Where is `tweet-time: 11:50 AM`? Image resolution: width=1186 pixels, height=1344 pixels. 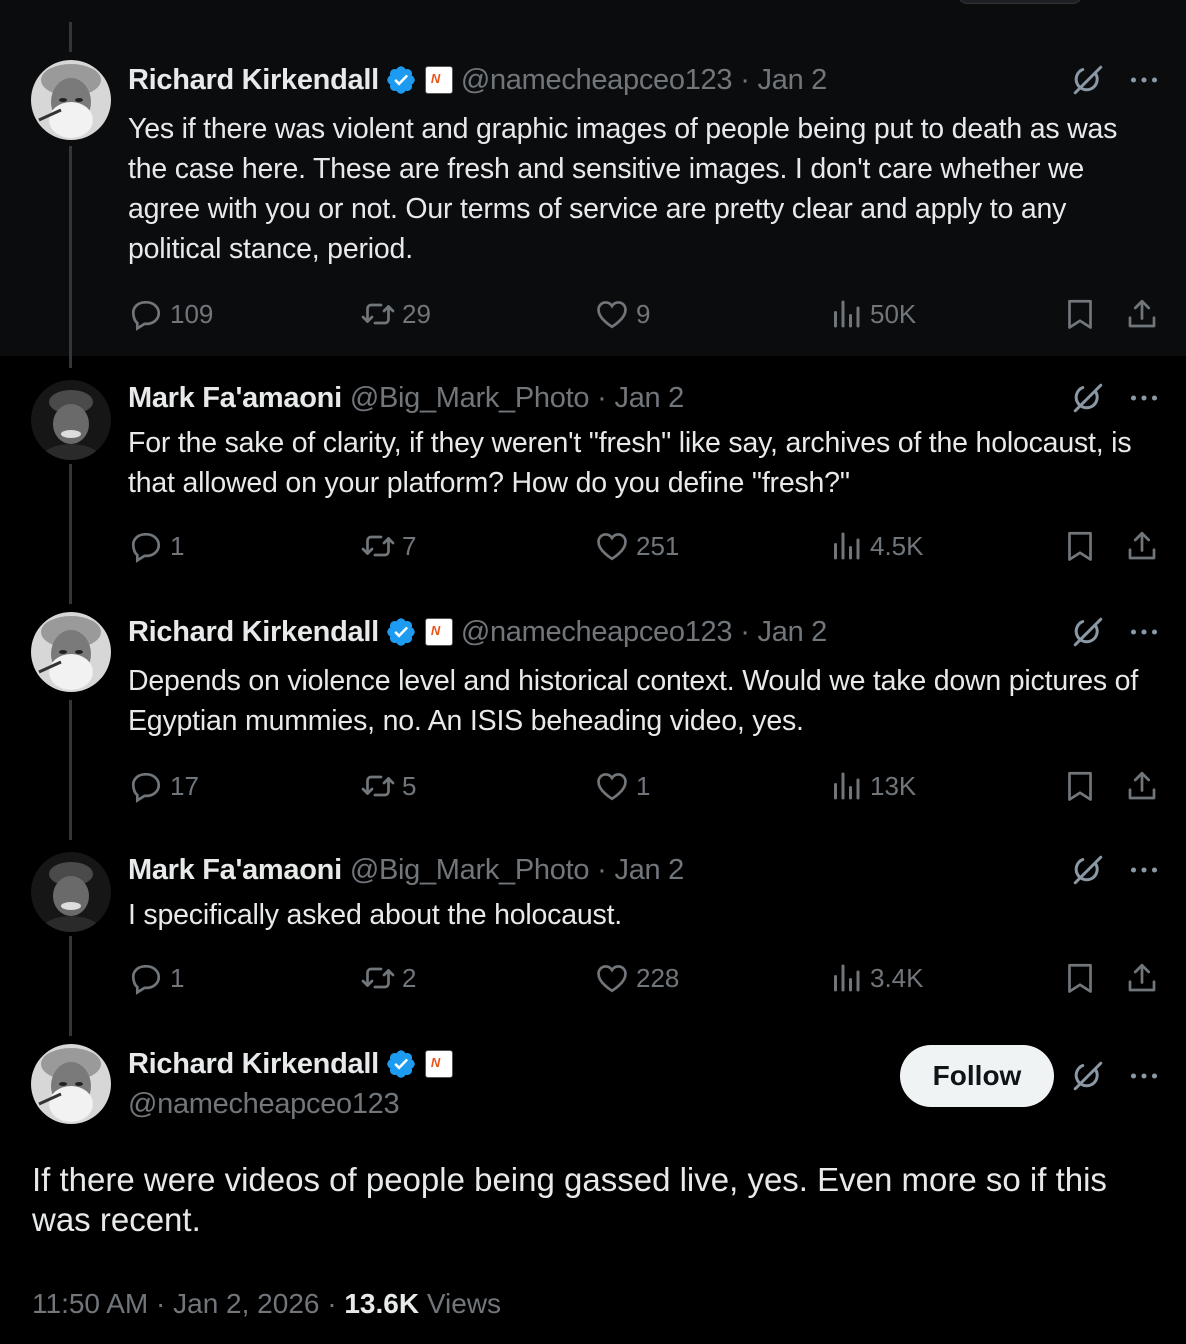
tweet-time: 11:50 AM is located at coordinates (90, 1303).